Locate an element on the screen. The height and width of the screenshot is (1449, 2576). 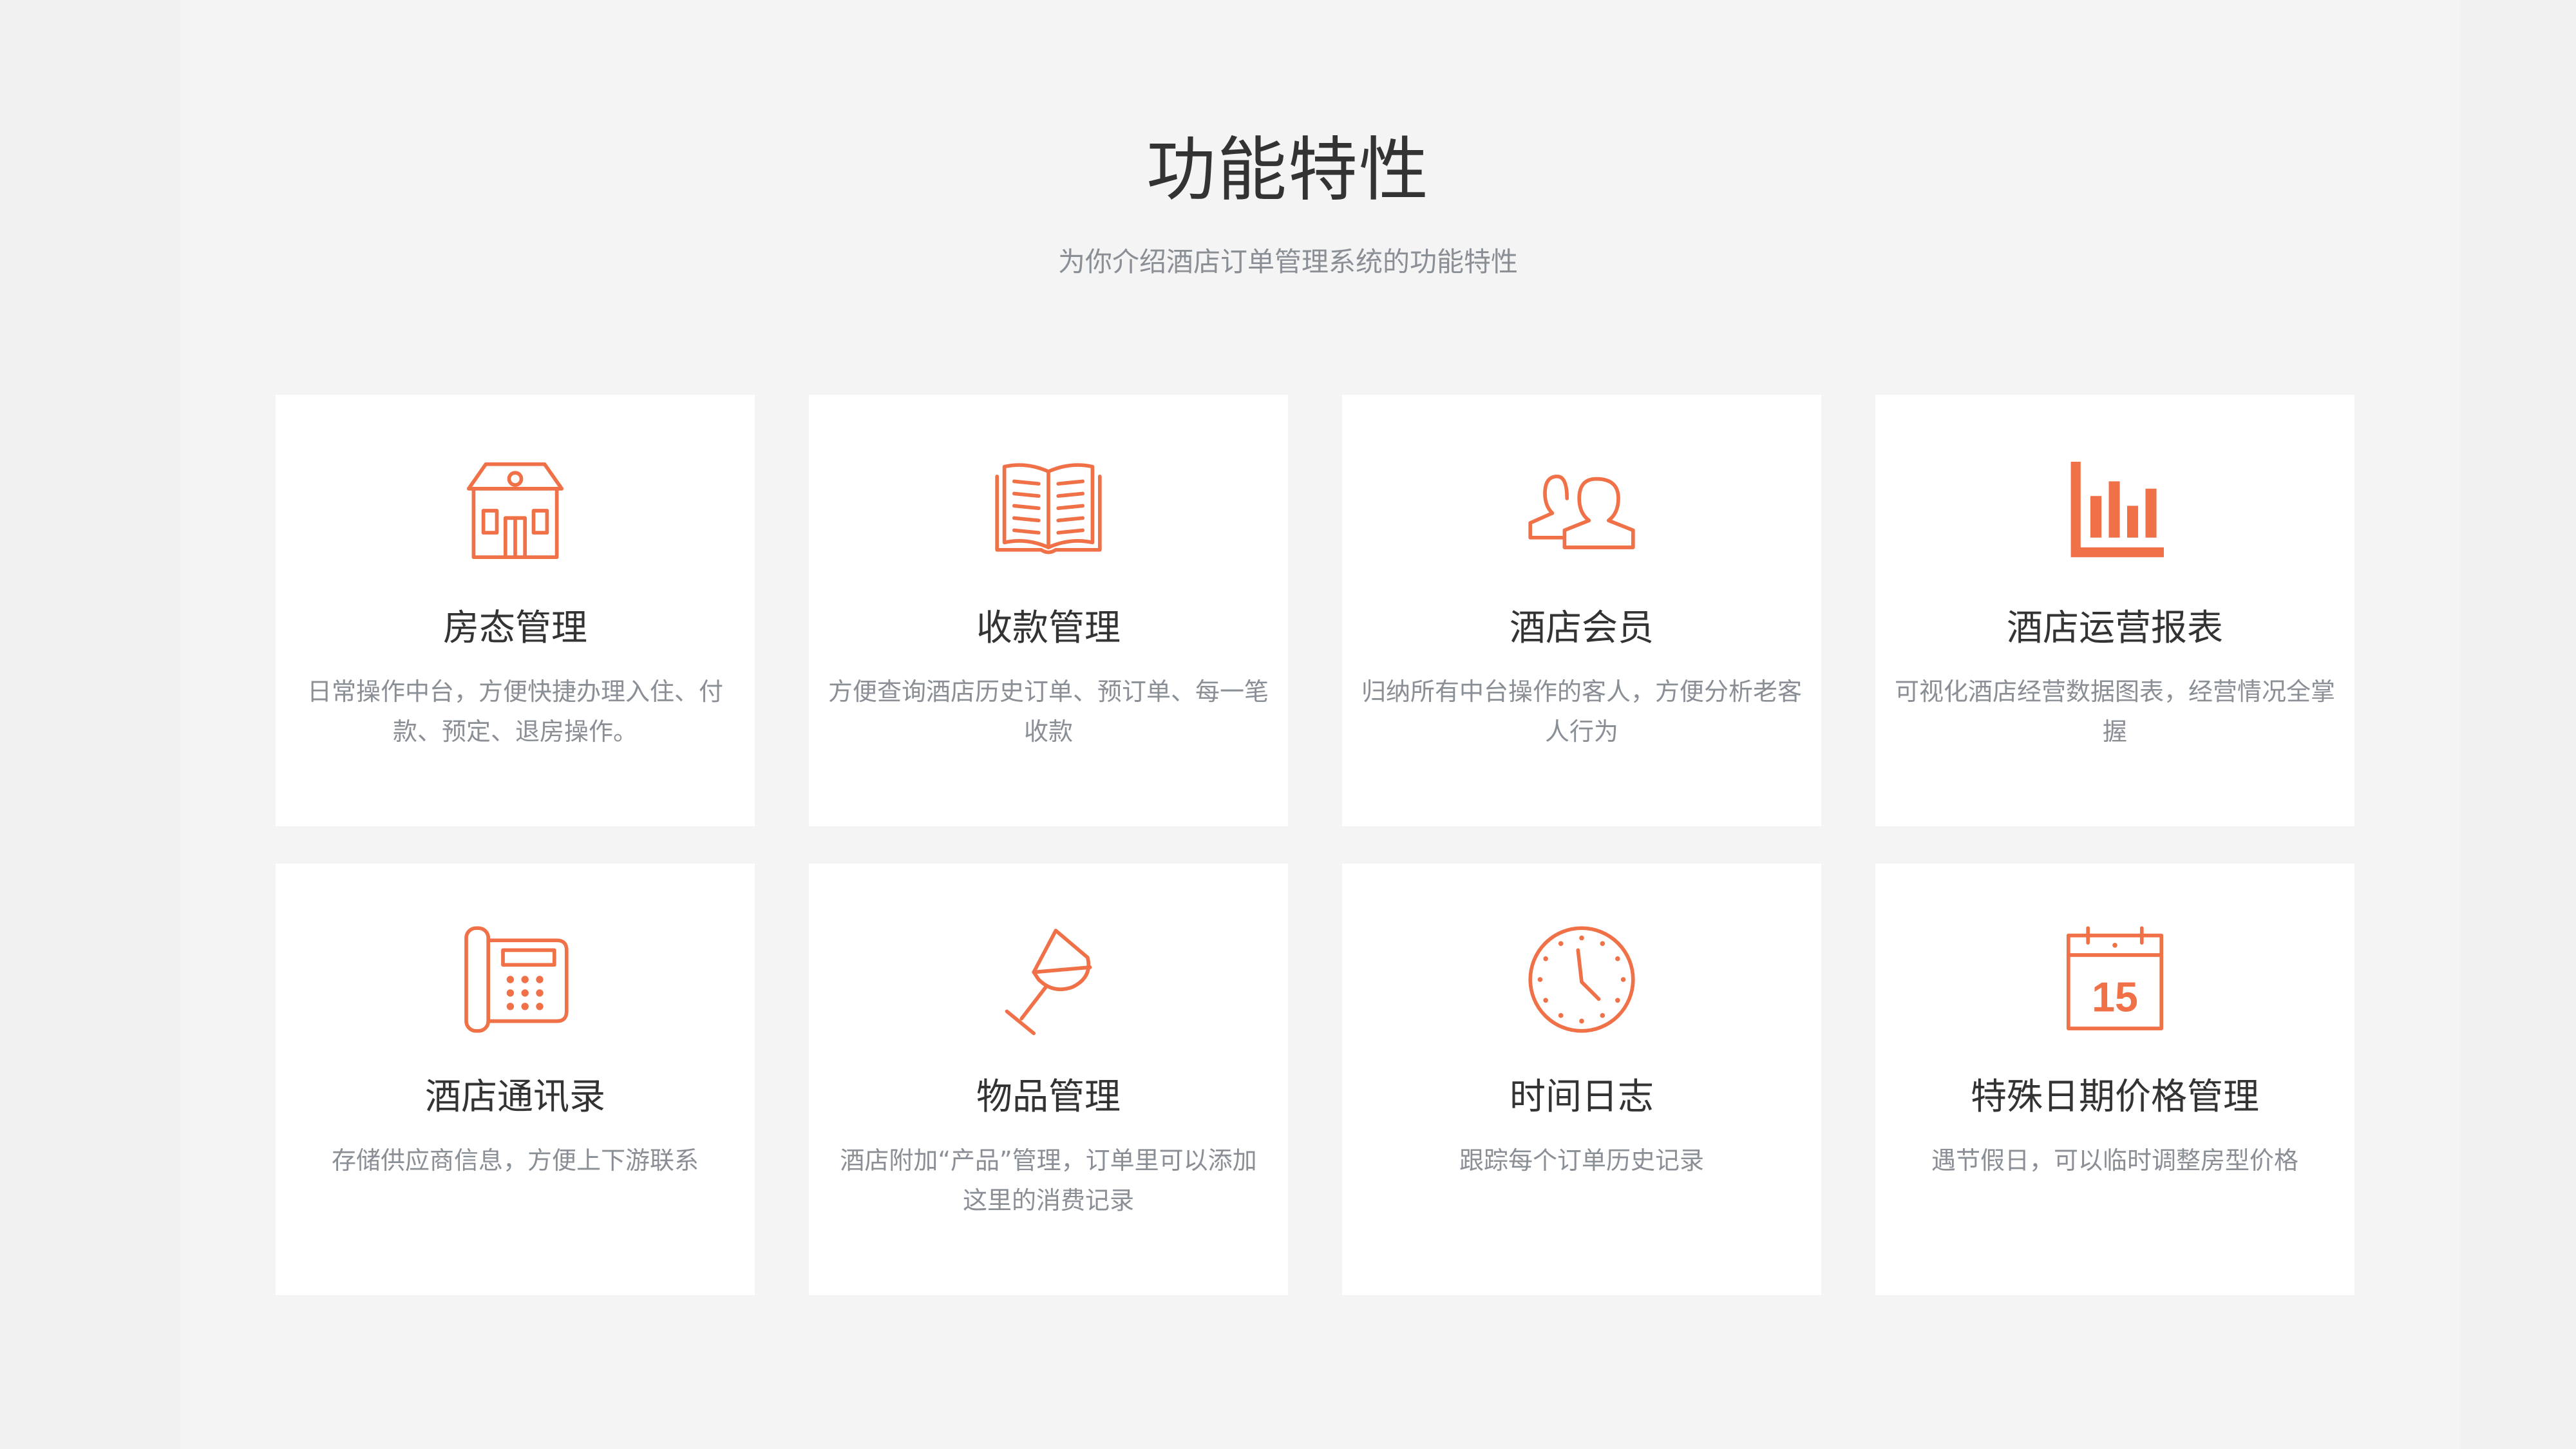
feature-description: 方便查询酒店历史订单、预订单、每一笔收款 is located at coordinates (1048, 712).